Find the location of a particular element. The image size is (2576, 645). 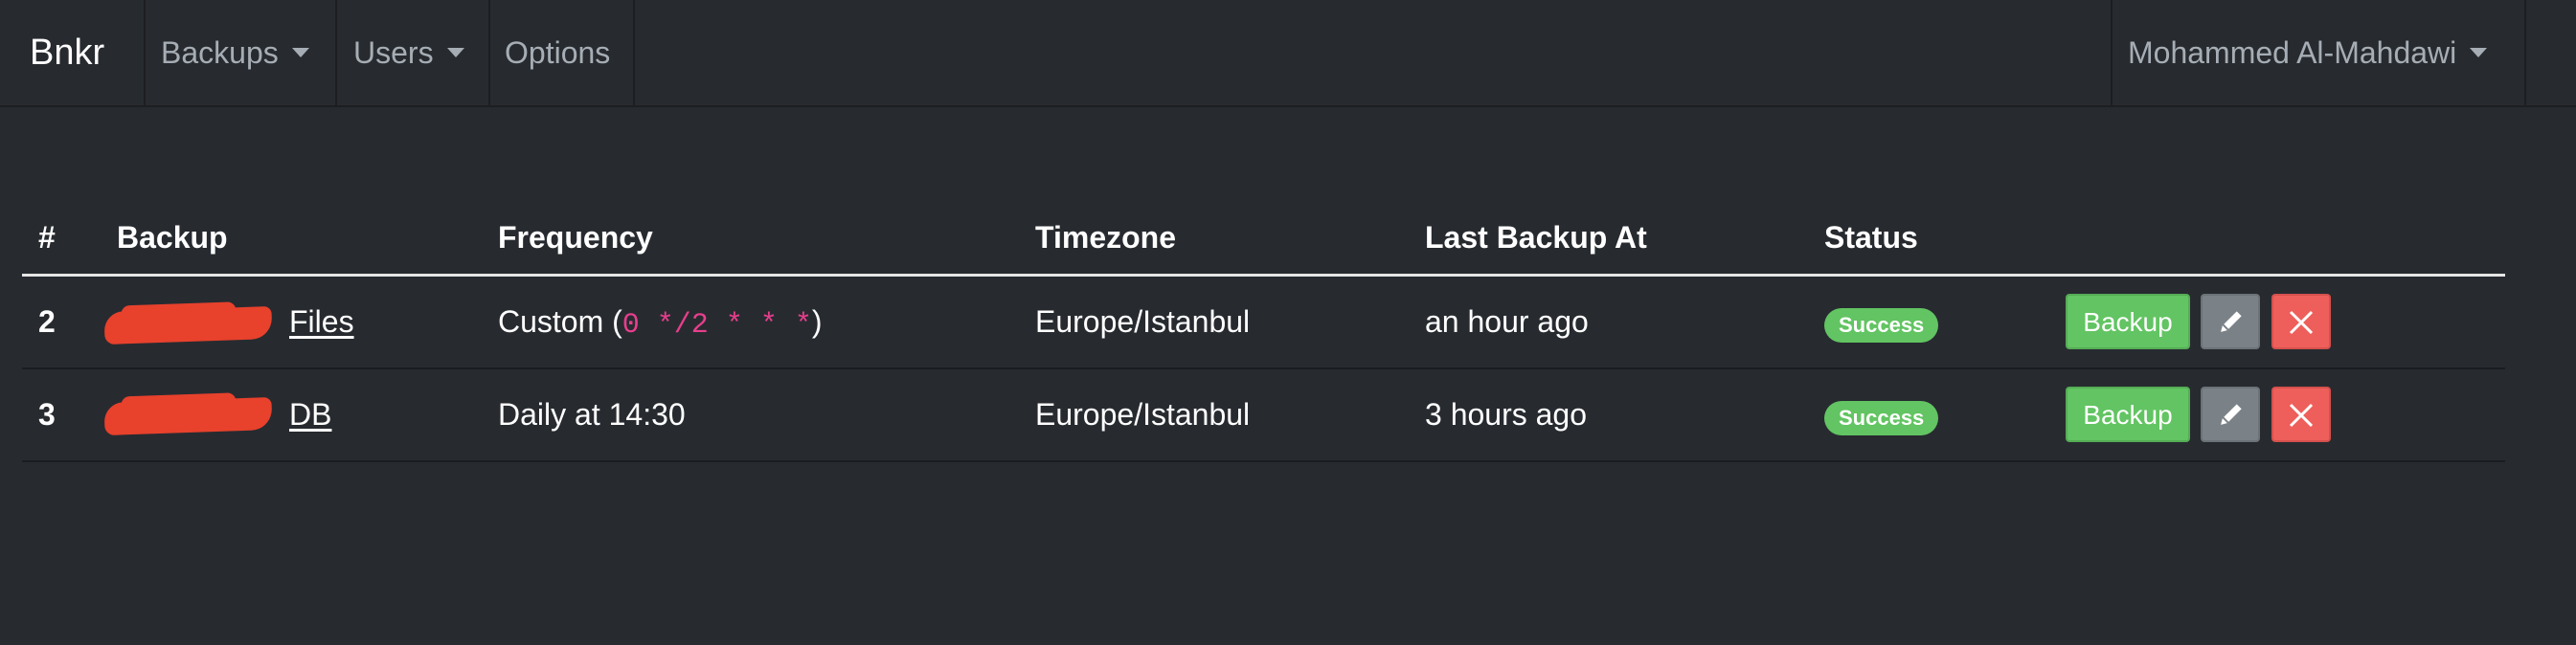

frequency-suffix: ) is located at coordinates (817, 321).